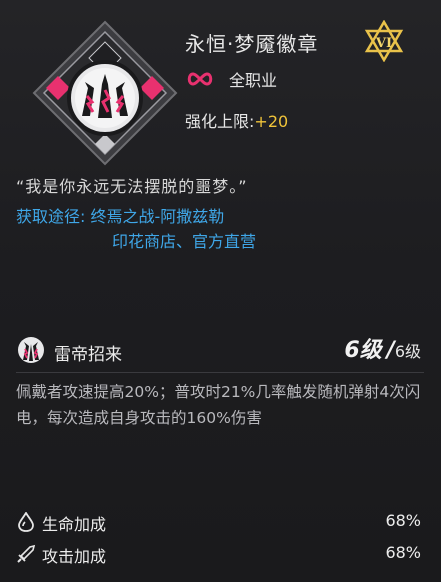 The image size is (441, 582). What do you see at coordinates (218, 554) in the screenshot?
I see `stat-row-attack: 攻击加成 68%` at bounding box center [218, 554].